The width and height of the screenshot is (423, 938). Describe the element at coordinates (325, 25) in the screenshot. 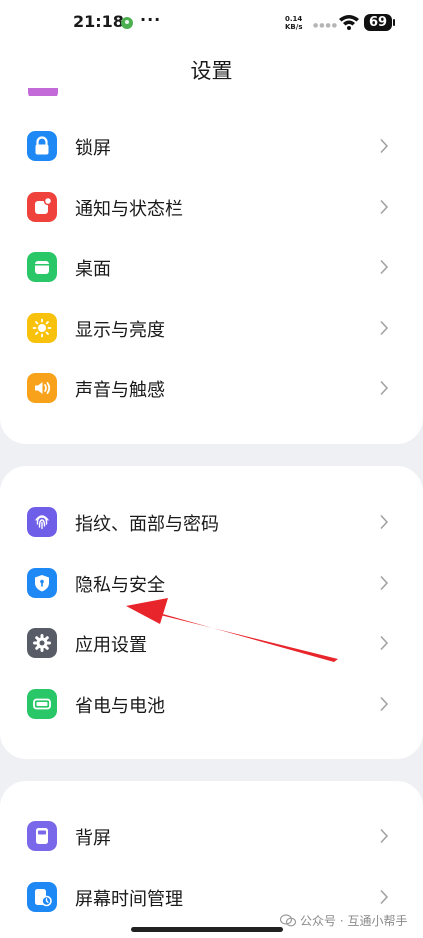

I see `signal-icon: ●●●●` at that location.